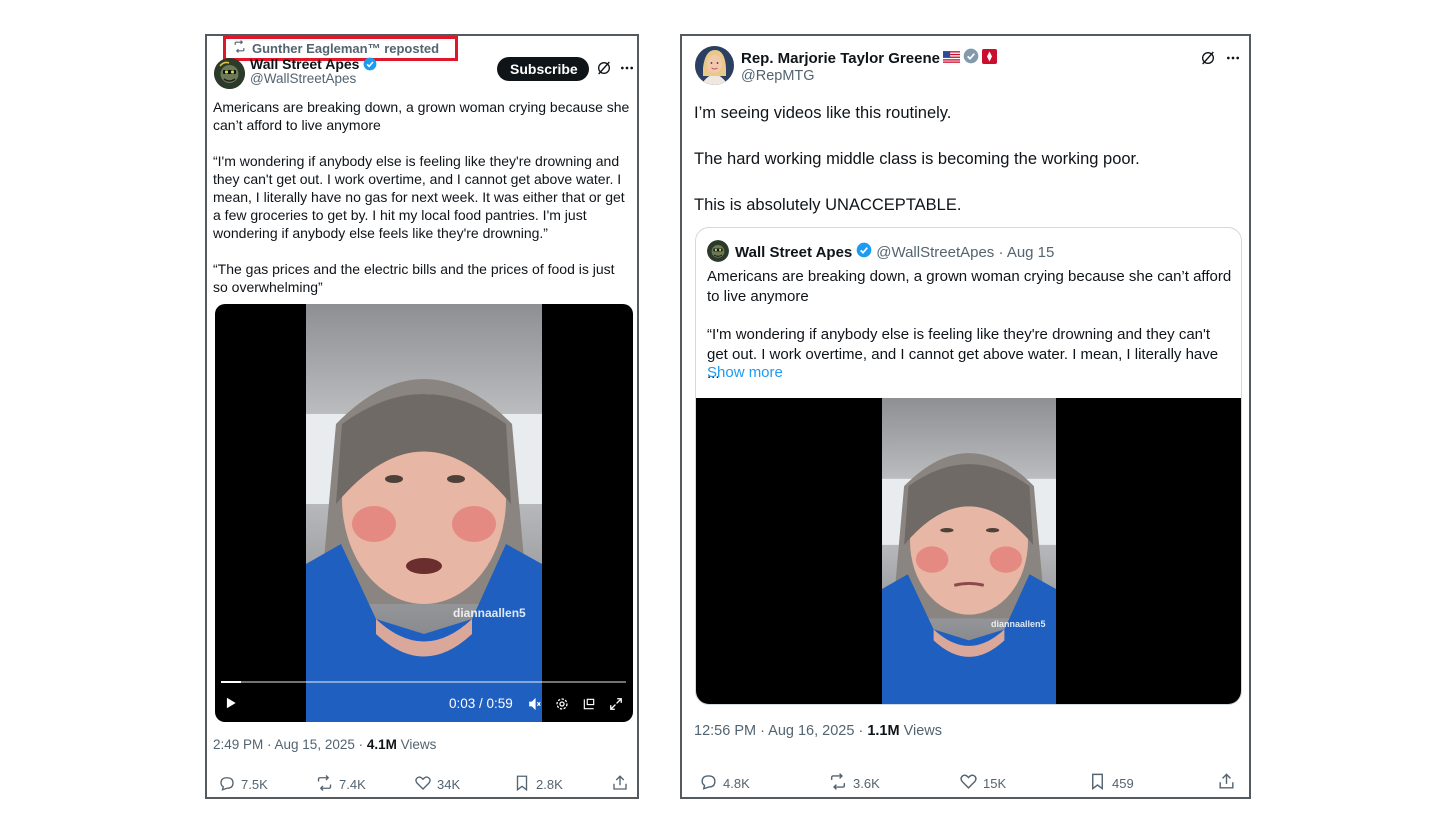  Describe the element at coordinates (231, 705) in the screenshot. I see `play-icon` at that location.